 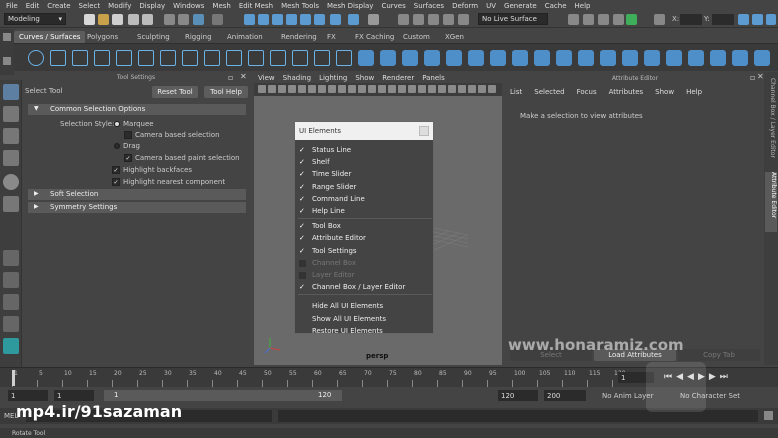 I want to click on four-view-layout-icon, so click(x=11, y=280).